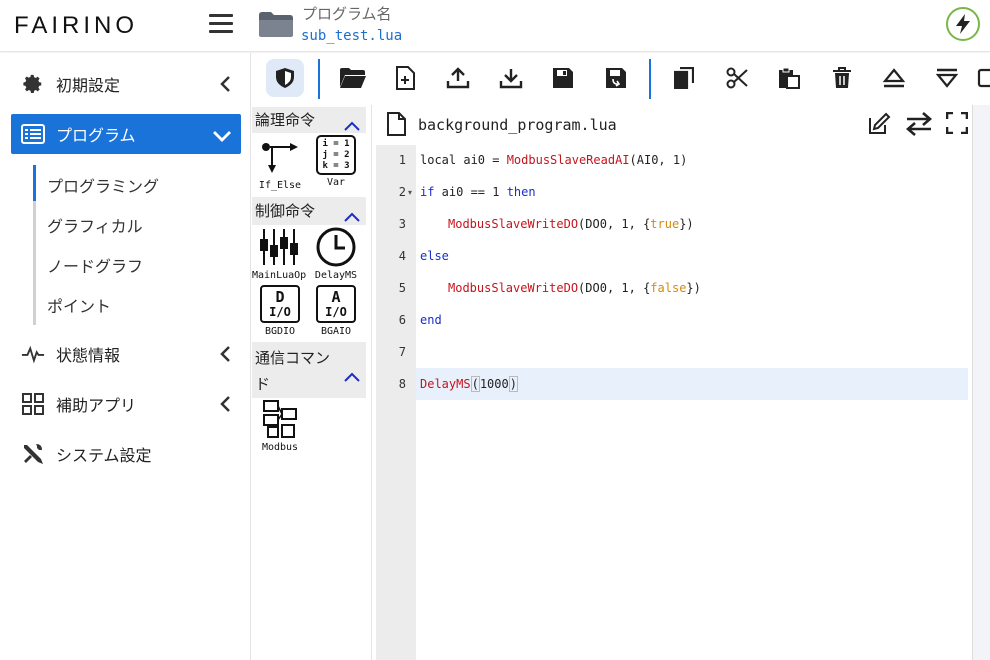 The width and height of the screenshot is (990, 660). Describe the element at coordinates (463, 160) in the screenshot. I see `code-text: local ai0 =` at that location.